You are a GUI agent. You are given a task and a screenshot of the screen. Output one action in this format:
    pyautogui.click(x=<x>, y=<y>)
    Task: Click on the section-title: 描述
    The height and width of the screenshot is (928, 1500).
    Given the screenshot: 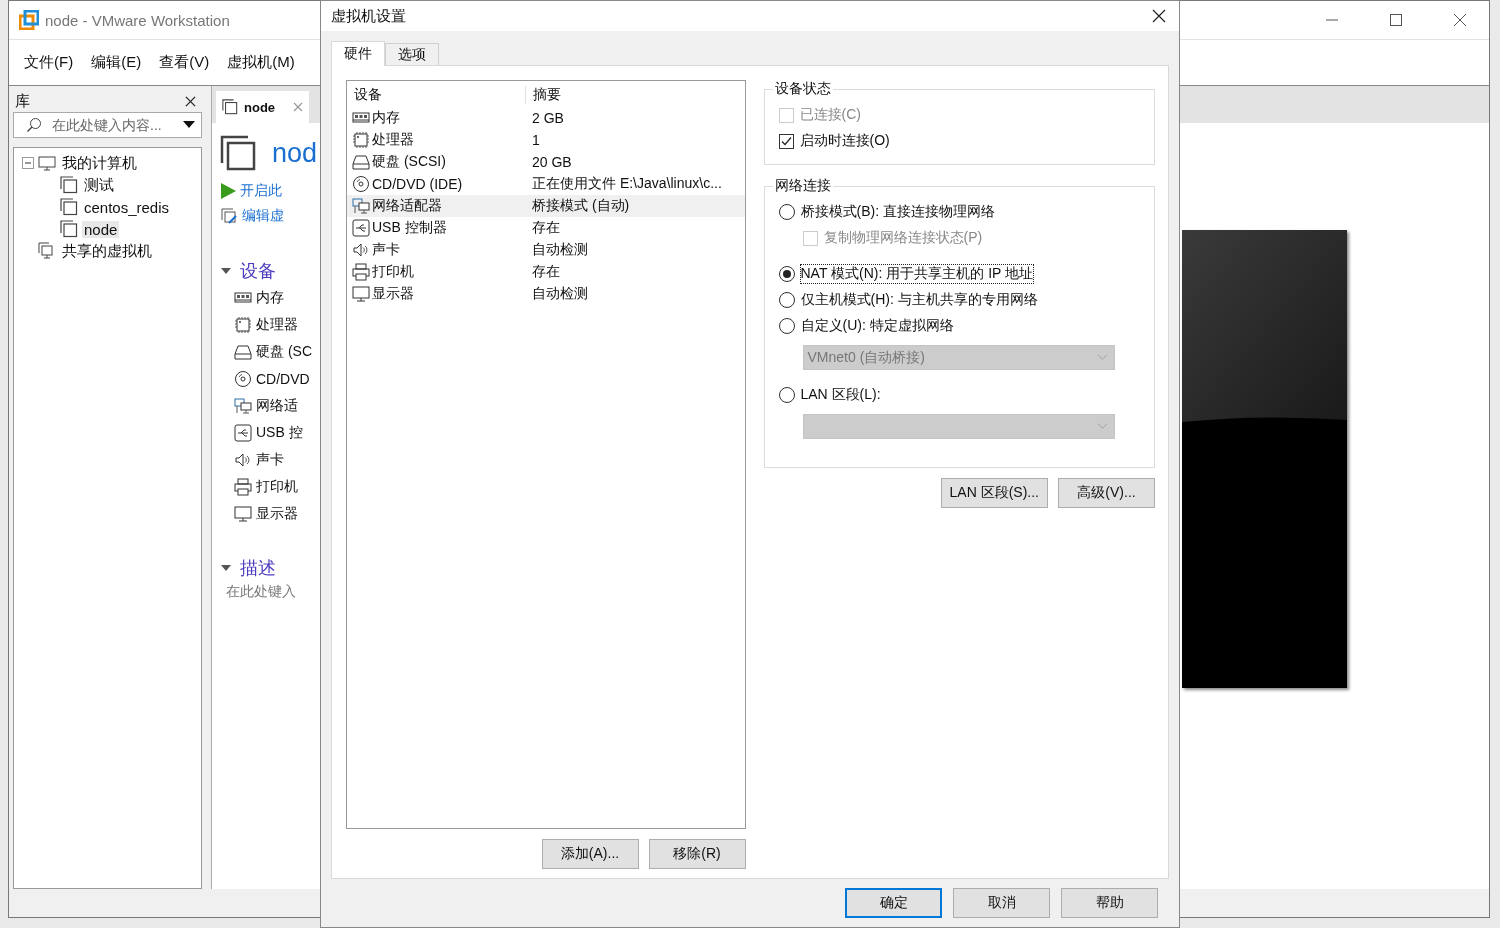 What is the action you would take?
    pyautogui.click(x=258, y=568)
    